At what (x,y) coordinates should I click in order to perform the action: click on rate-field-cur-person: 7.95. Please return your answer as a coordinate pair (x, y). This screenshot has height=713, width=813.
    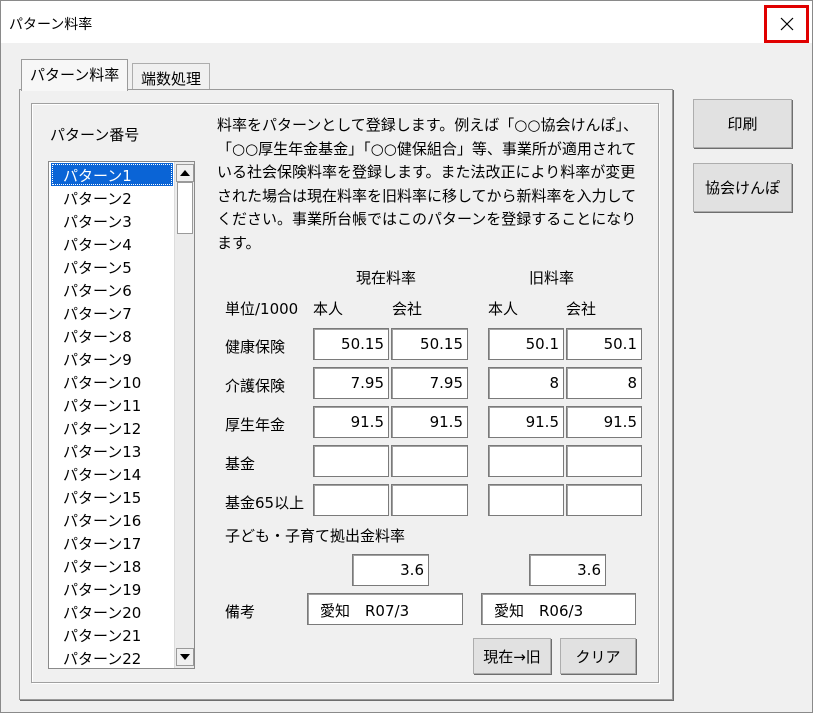
    Looking at the image, I should click on (351, 383).